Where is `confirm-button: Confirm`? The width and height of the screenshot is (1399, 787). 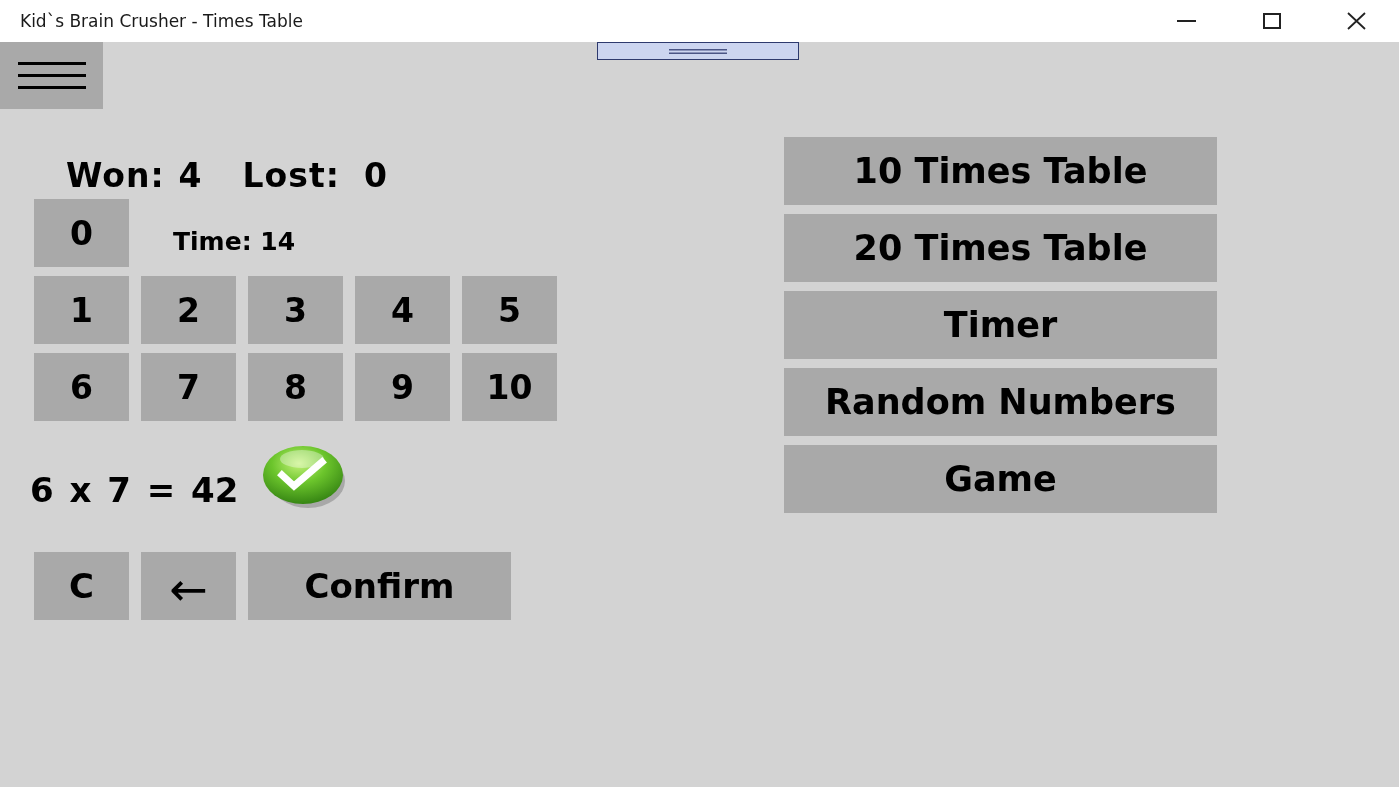 confirm-button: Confirm is located at coordinates (379, 586).